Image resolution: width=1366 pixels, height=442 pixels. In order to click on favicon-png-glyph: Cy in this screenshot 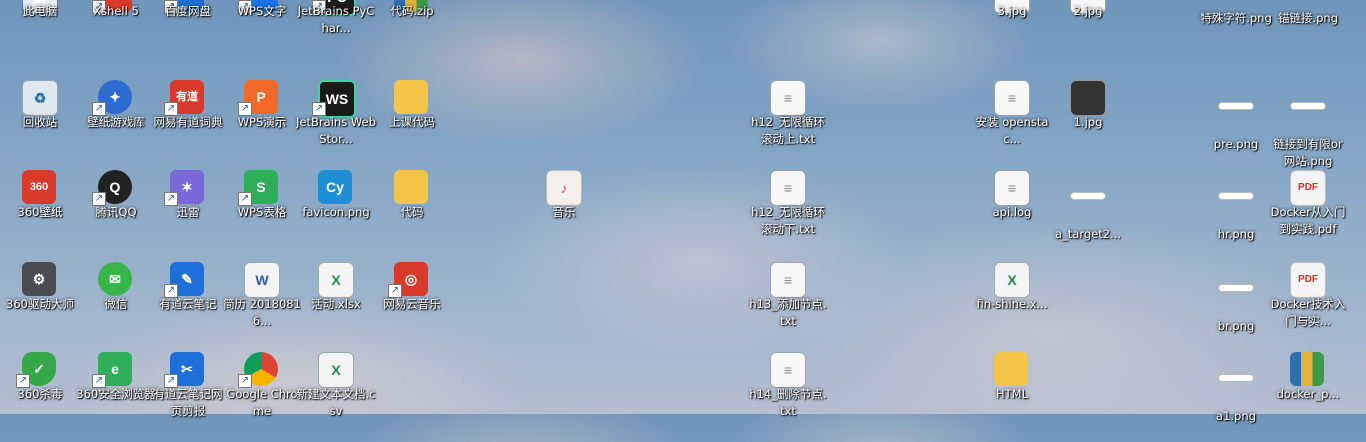, I will do `click(335, 187)`.